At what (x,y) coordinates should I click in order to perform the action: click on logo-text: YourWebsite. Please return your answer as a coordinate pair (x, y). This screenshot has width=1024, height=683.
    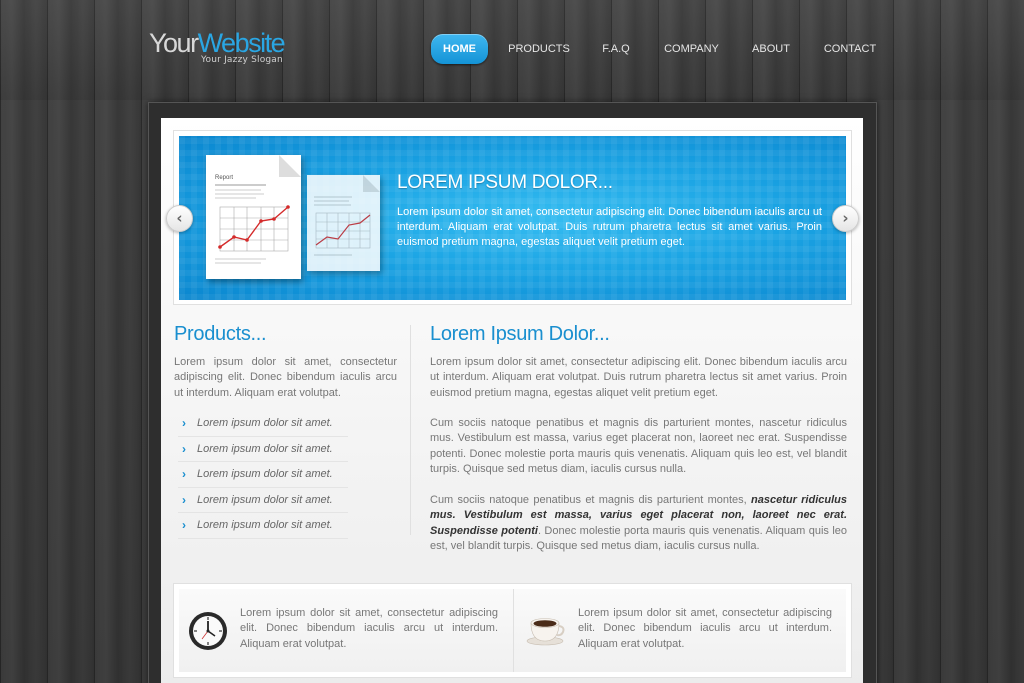
    Looking at the image, I should click on (217, 43).